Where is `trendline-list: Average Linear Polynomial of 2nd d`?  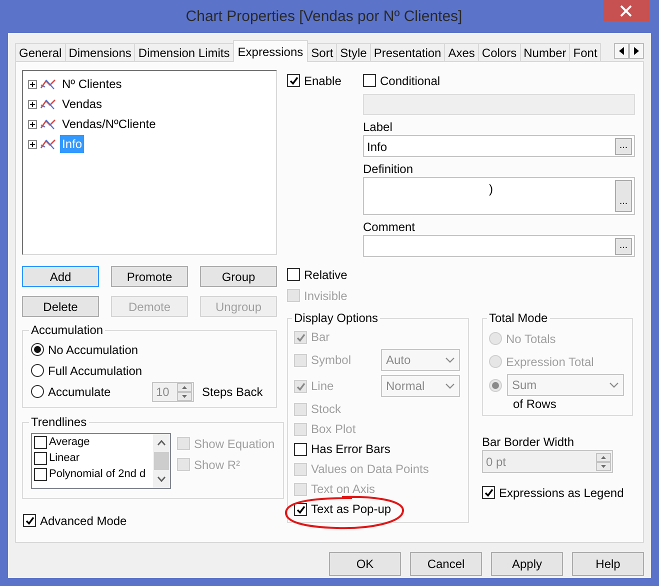
trendline-list: Average Linear Polynomial of 2nd d is located at coordinates (101, 461).